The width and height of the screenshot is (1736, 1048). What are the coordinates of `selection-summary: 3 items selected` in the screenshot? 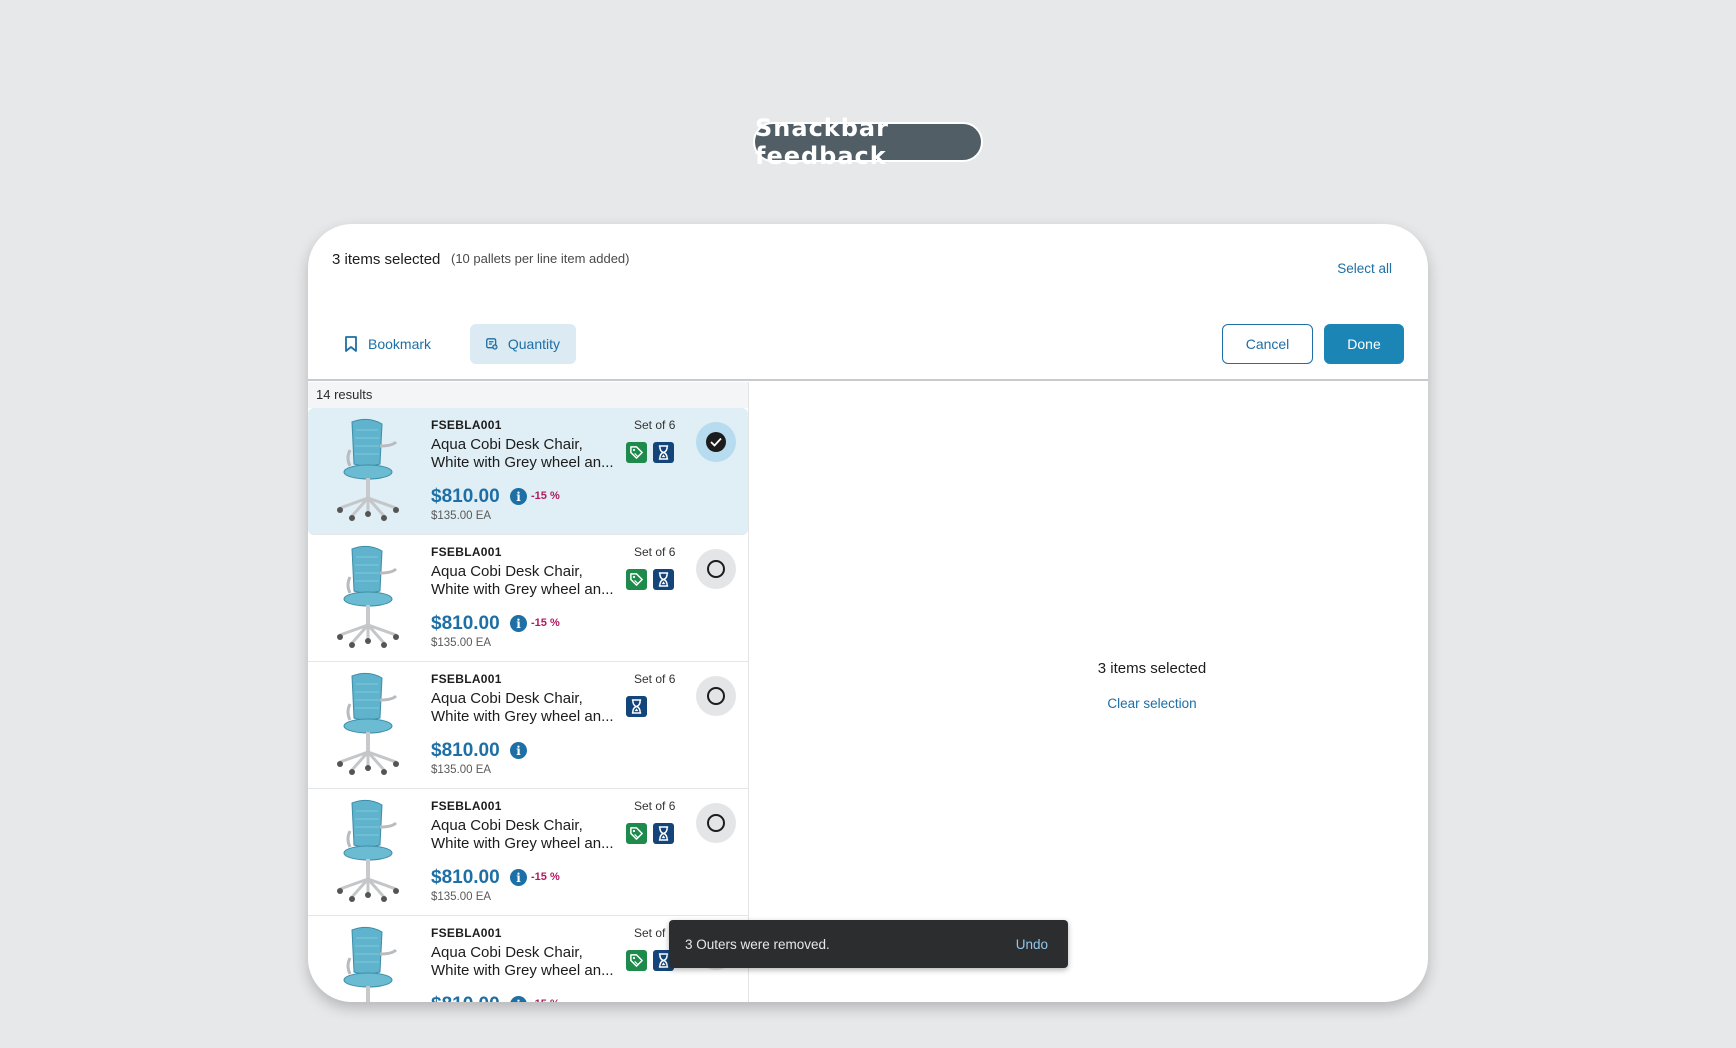 It's located at (1152, 668).